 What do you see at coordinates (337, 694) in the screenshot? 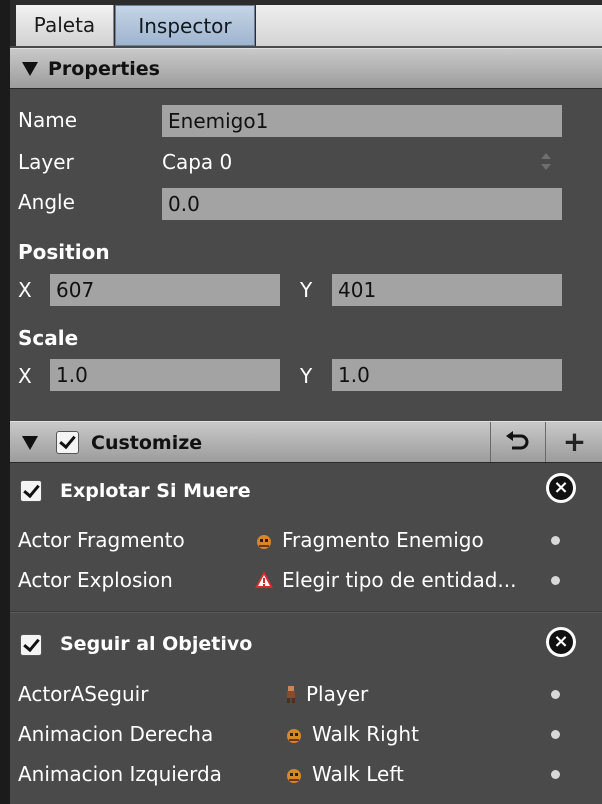
I see `behavior-row-value: Player` at bounding box center [337, 694].